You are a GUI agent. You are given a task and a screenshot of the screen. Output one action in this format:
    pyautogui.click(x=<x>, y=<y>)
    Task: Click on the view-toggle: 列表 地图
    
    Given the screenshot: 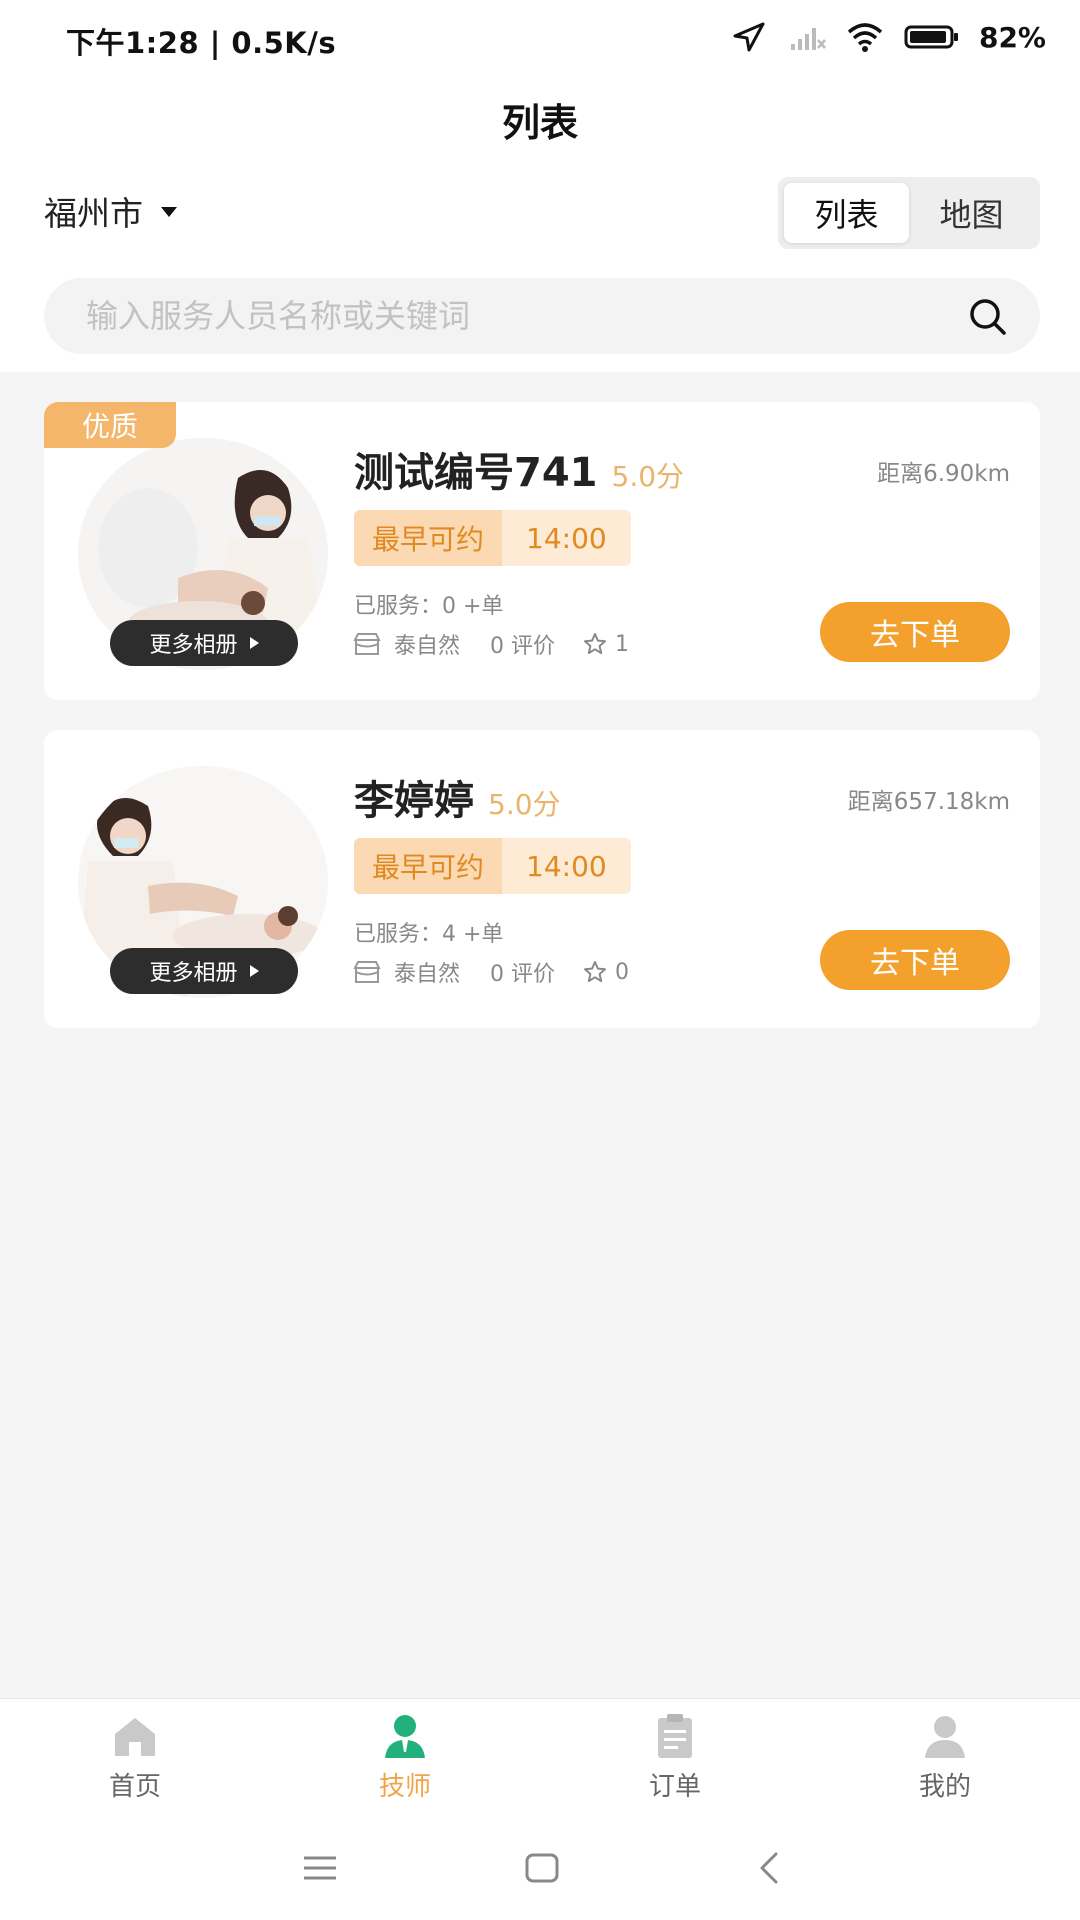 What is the action you would take?
    pyautogui.click(x=909, y=213)
    